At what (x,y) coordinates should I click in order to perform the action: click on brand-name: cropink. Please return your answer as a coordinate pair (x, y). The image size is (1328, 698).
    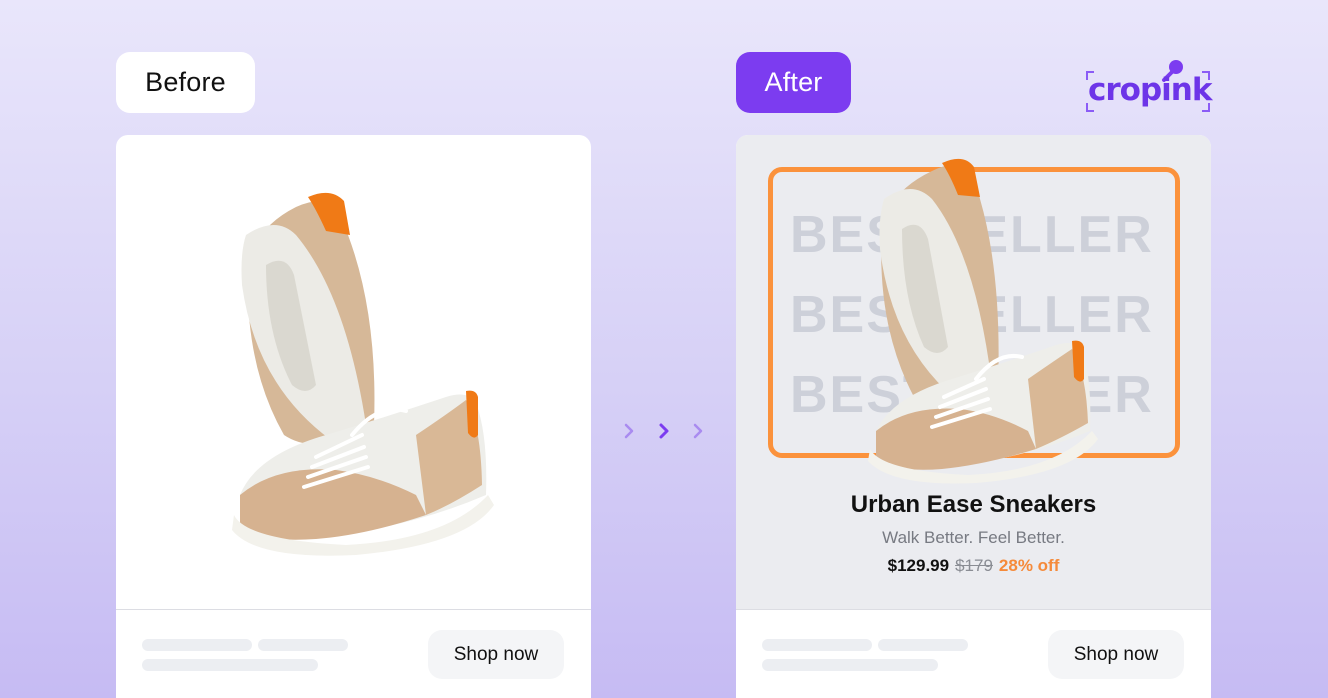
    Looking at the image, I should click on (1150, 90).